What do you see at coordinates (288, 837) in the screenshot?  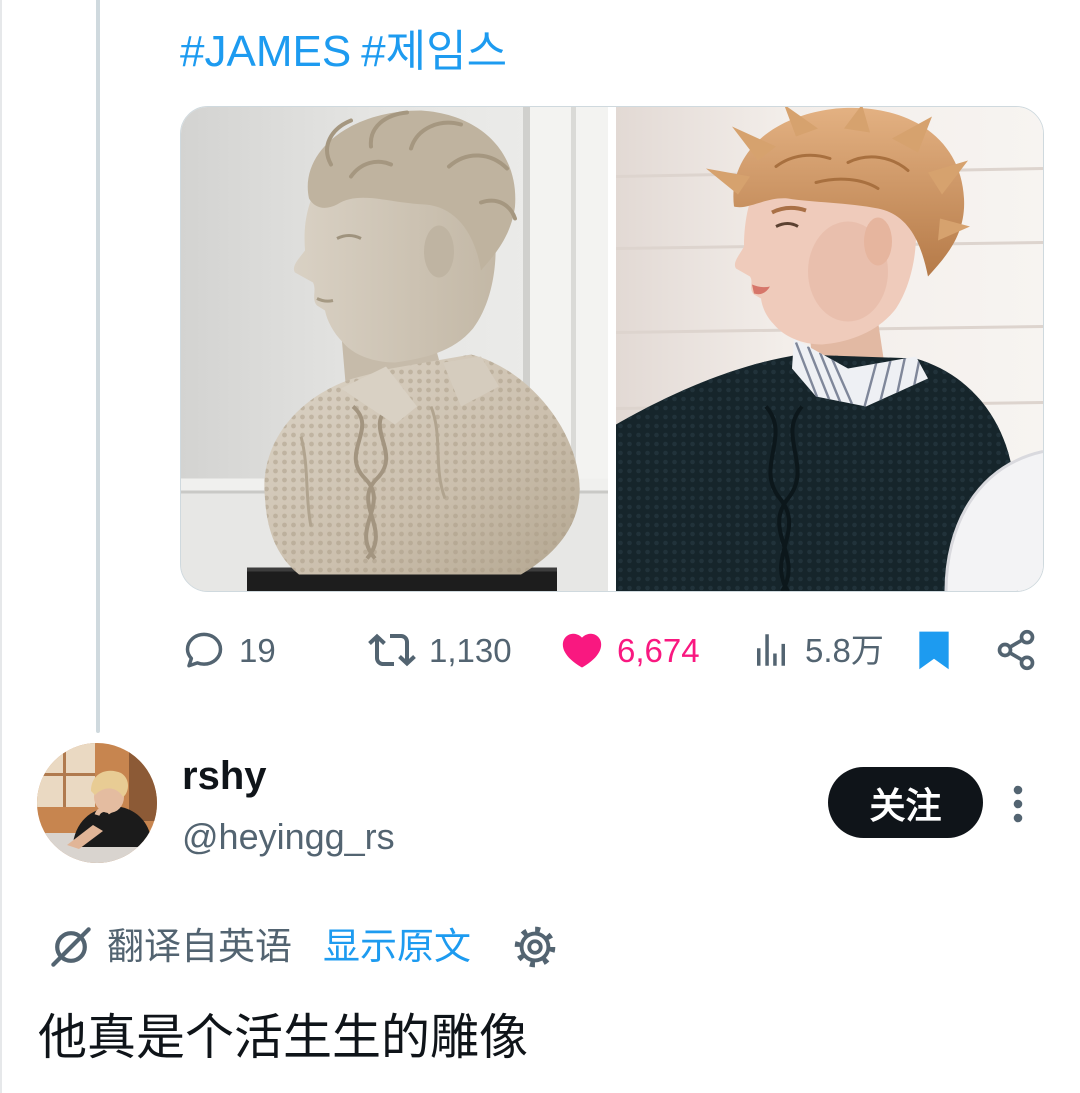 I see `author-handle: @heyingg_rs` at bounding box center [288, 837].